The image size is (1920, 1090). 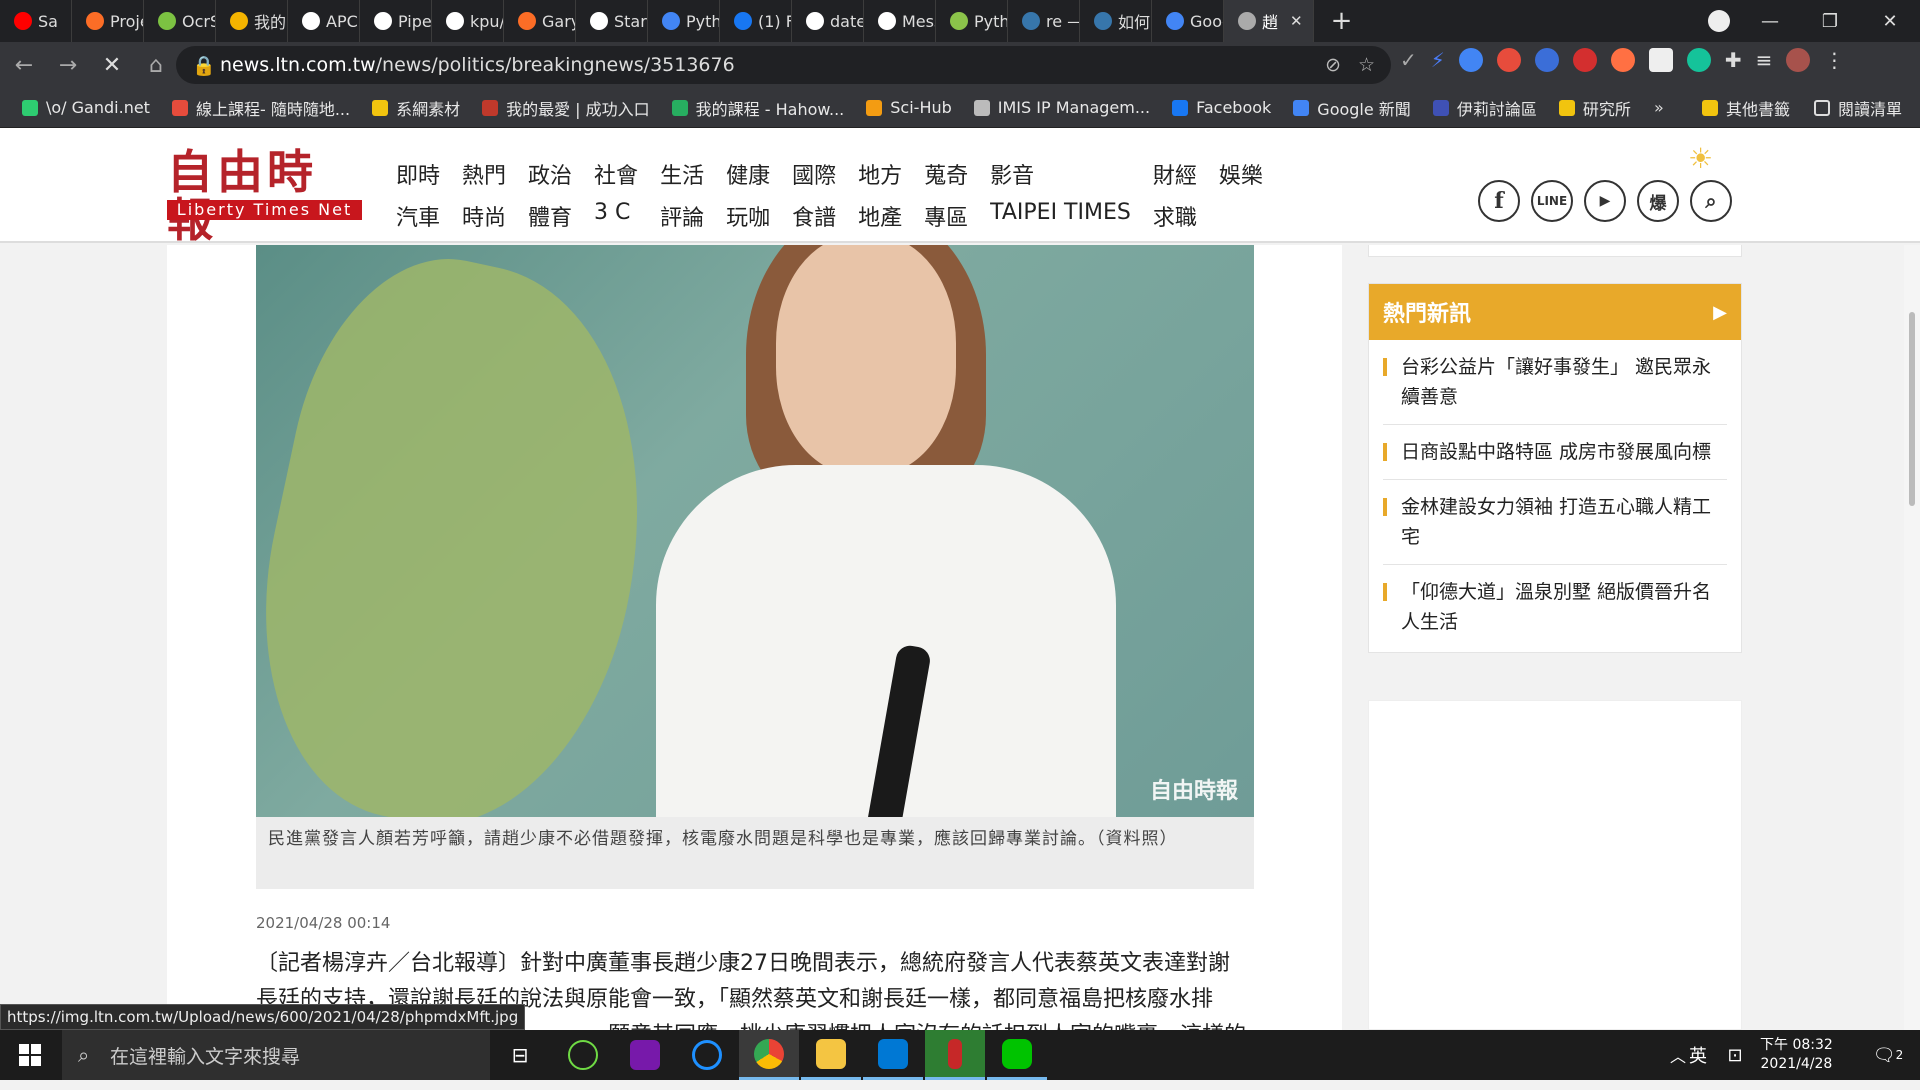 What do you see at coordinates (1546, 60) in the screenshot?
I see `shield-extension-icon` at bounding box center [1546, 60].